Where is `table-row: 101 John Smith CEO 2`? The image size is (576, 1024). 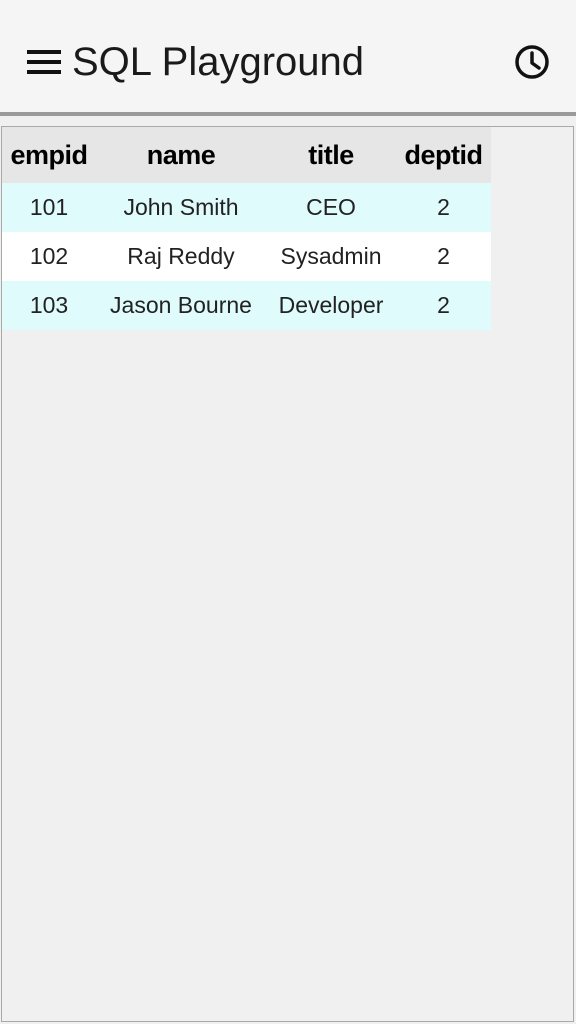
table-row: 101 John Smith CEO 2 is located at coordinates (246, 207).